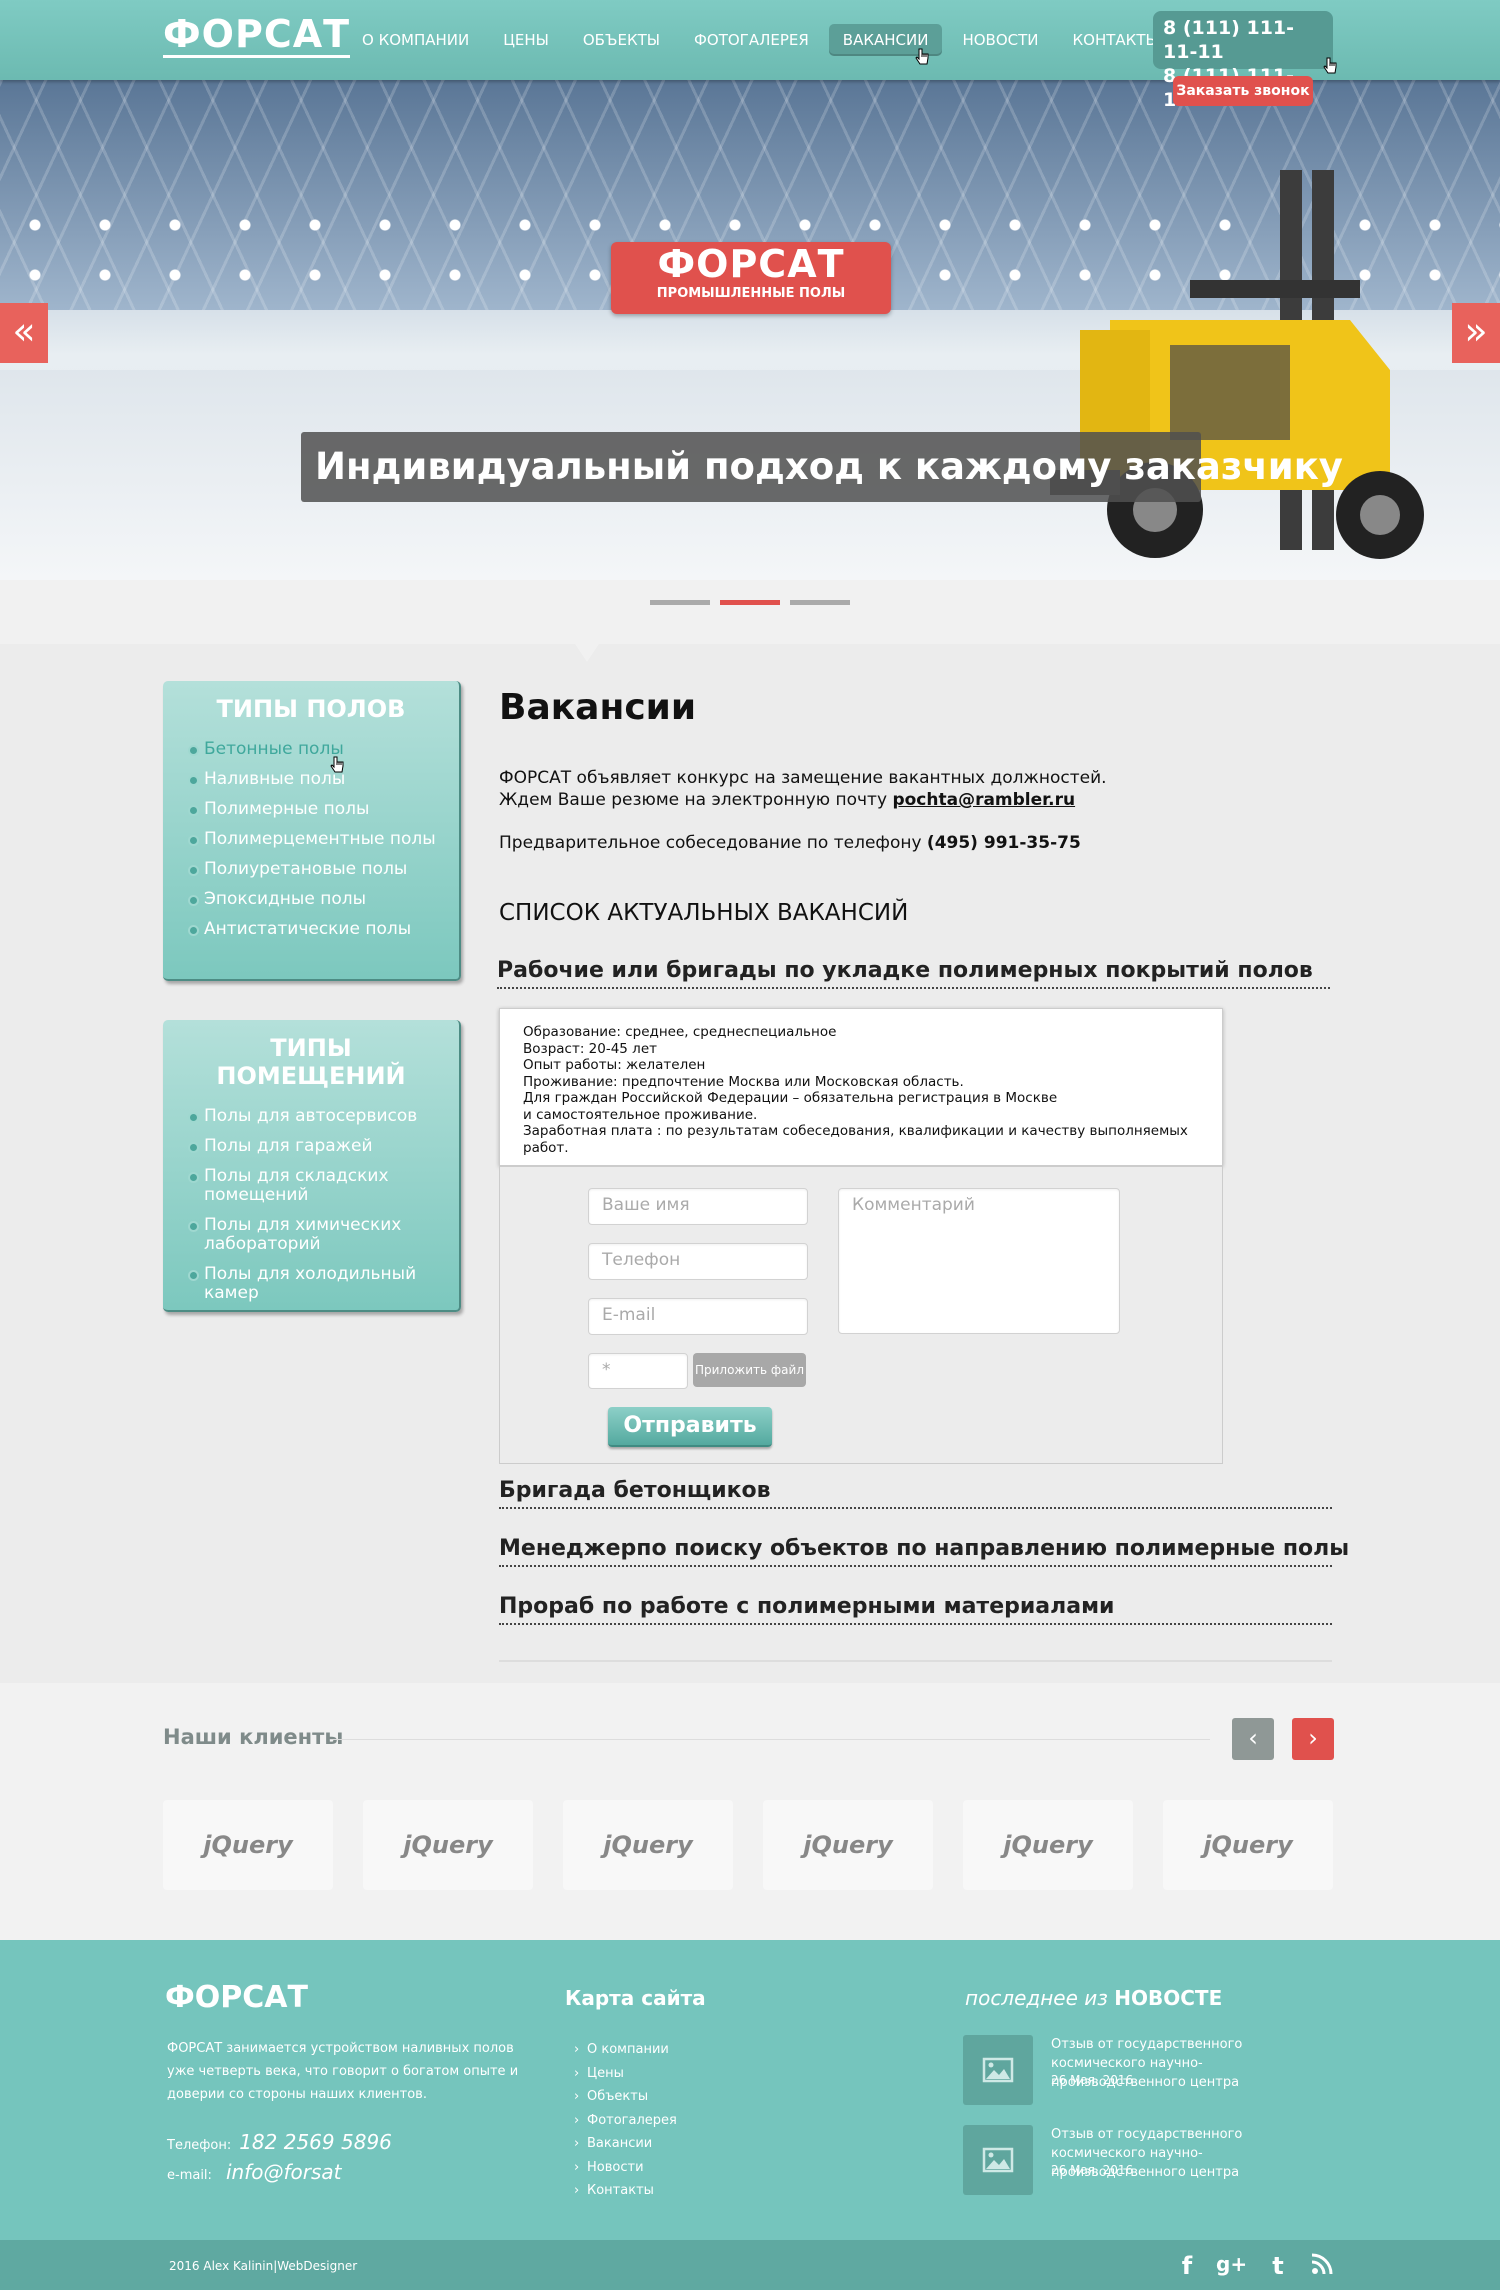 This screenshot has height=2290, width=1500. I want to click on email-input: E-mail, so click(698, 1316).